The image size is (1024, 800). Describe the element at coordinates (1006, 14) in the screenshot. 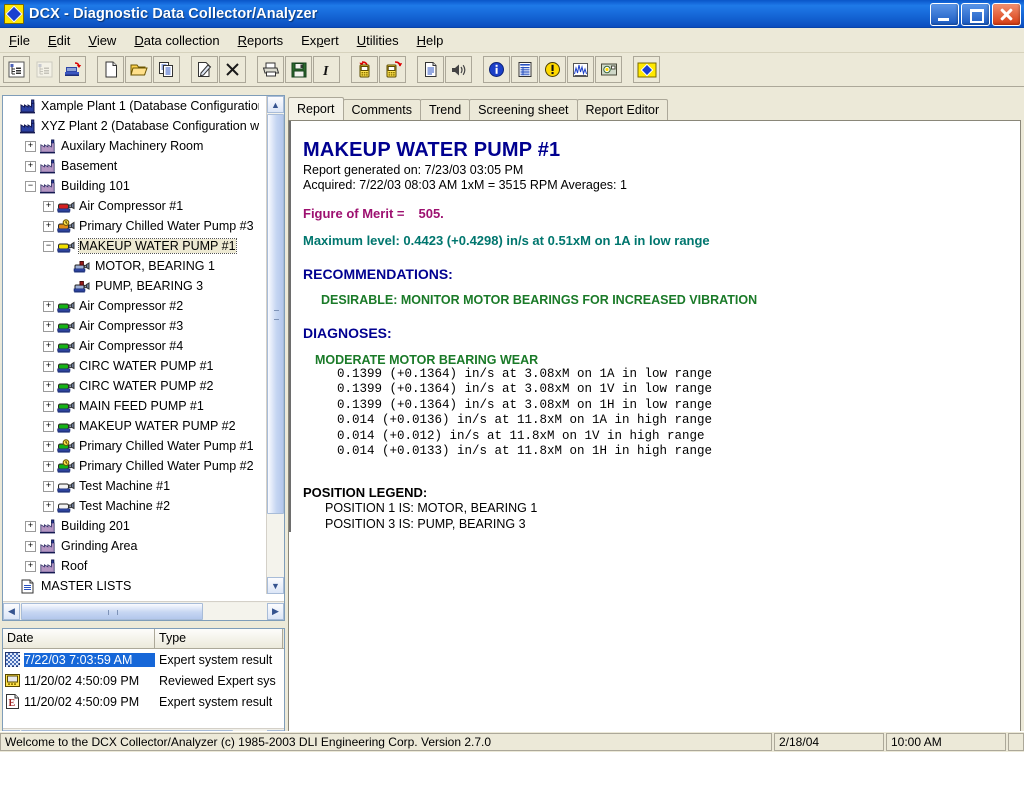

I see `close-button` at that location.